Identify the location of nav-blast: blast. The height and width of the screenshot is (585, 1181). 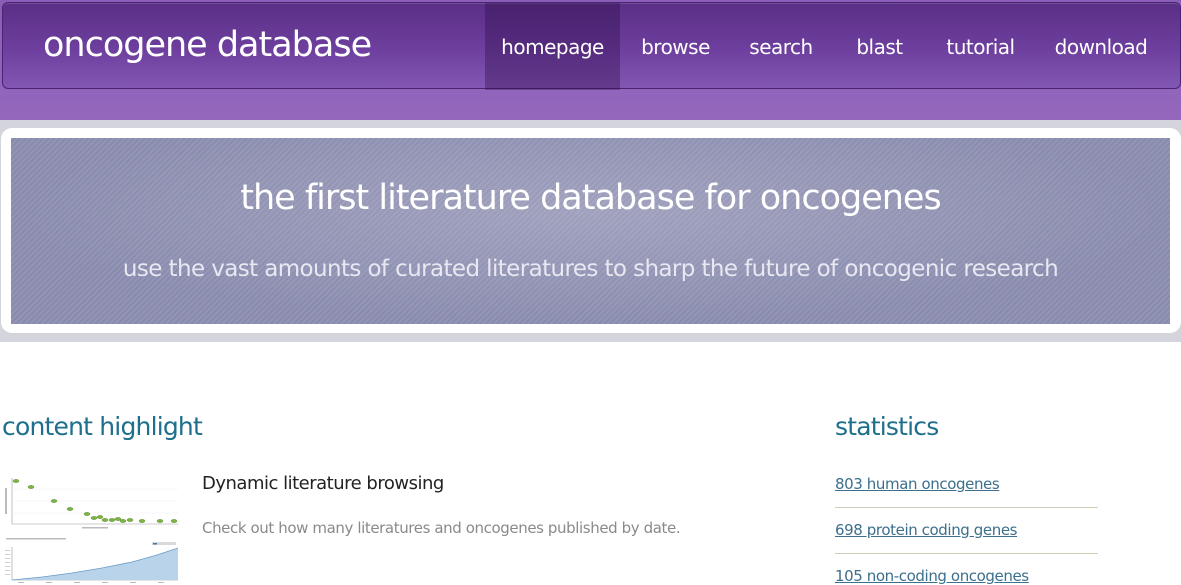
(879, 46).